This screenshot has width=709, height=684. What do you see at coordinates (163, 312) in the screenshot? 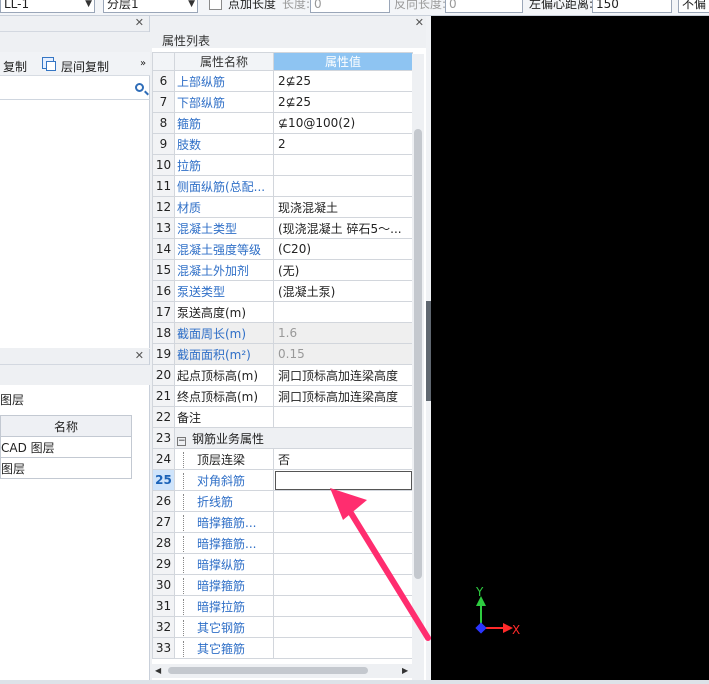
I see `row-number: 17` at bounding box center [163, 312].